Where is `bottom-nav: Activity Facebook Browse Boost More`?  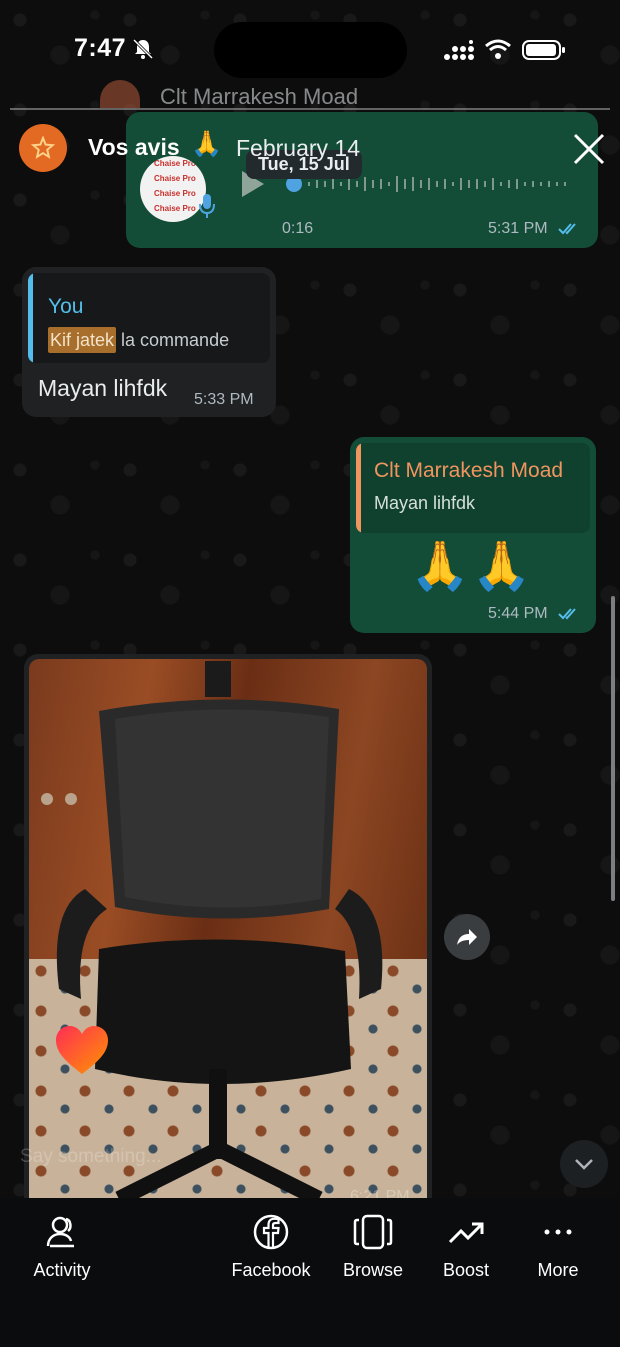
bottom-nav: Activity Facebook Browse Boost More is located at coordinates (310, 1272).